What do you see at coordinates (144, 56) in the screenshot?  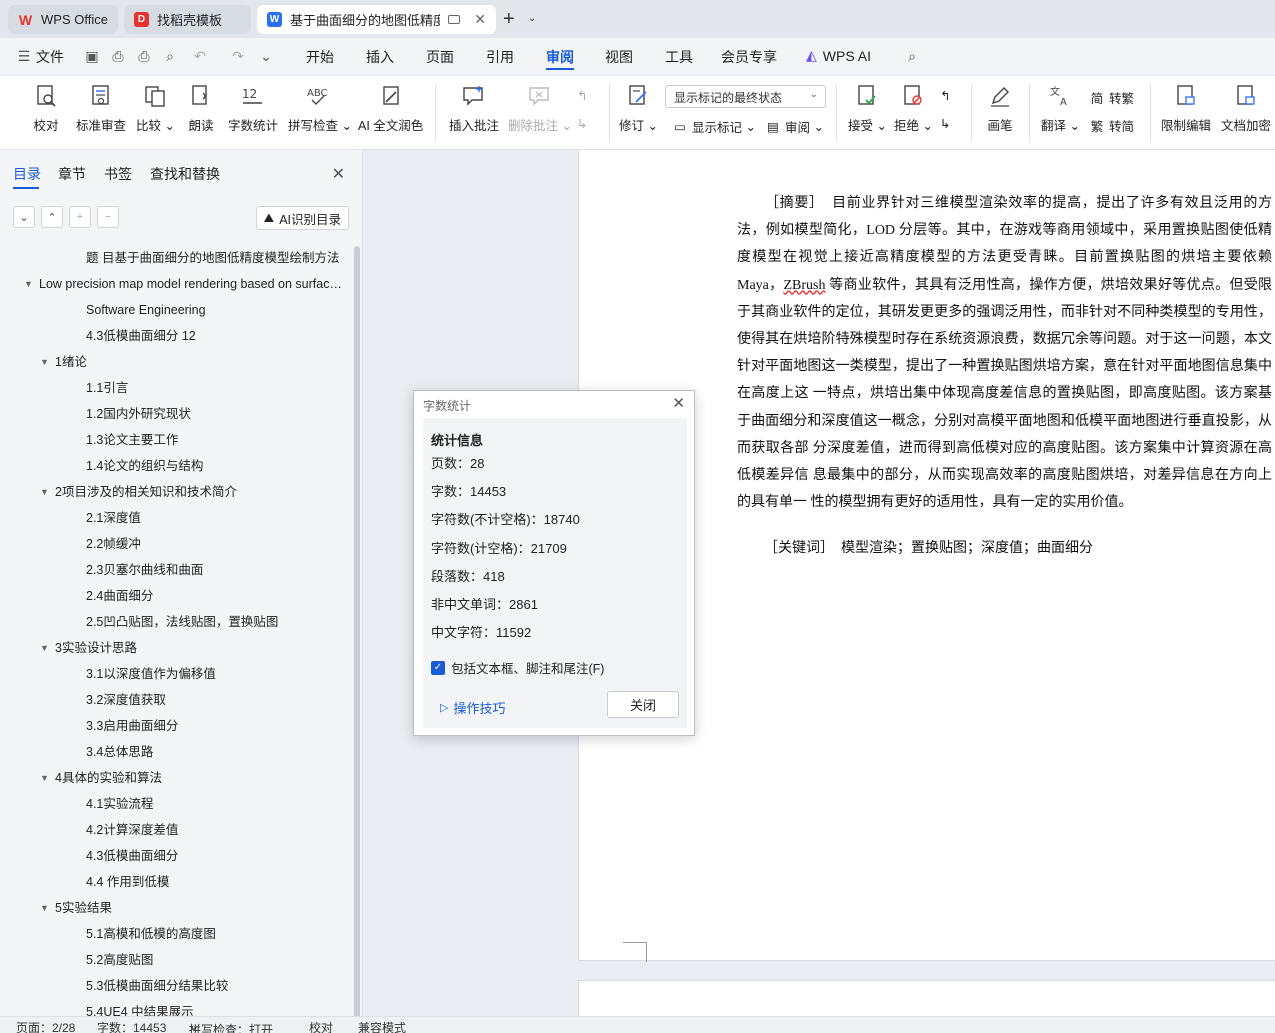 I see `print-icon: ⎙` at bounding box center [144, 56].